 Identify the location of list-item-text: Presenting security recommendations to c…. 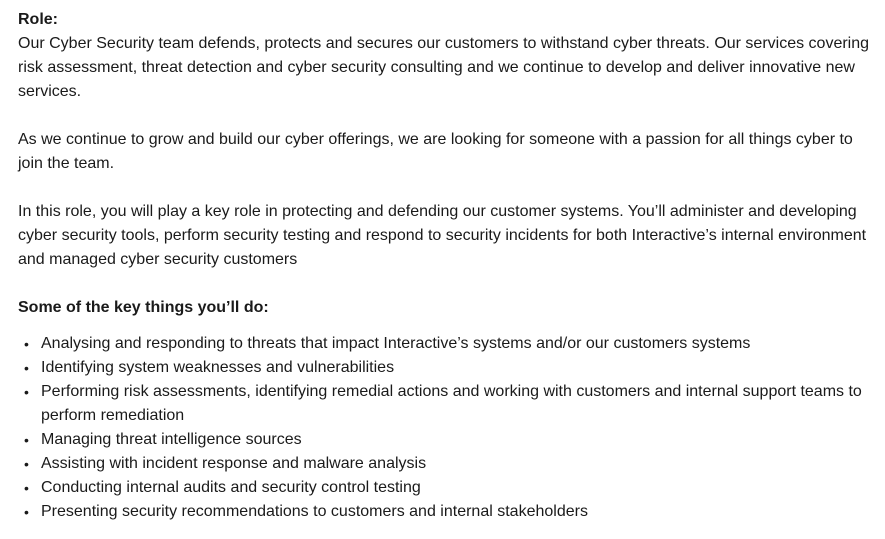
(314, 511).